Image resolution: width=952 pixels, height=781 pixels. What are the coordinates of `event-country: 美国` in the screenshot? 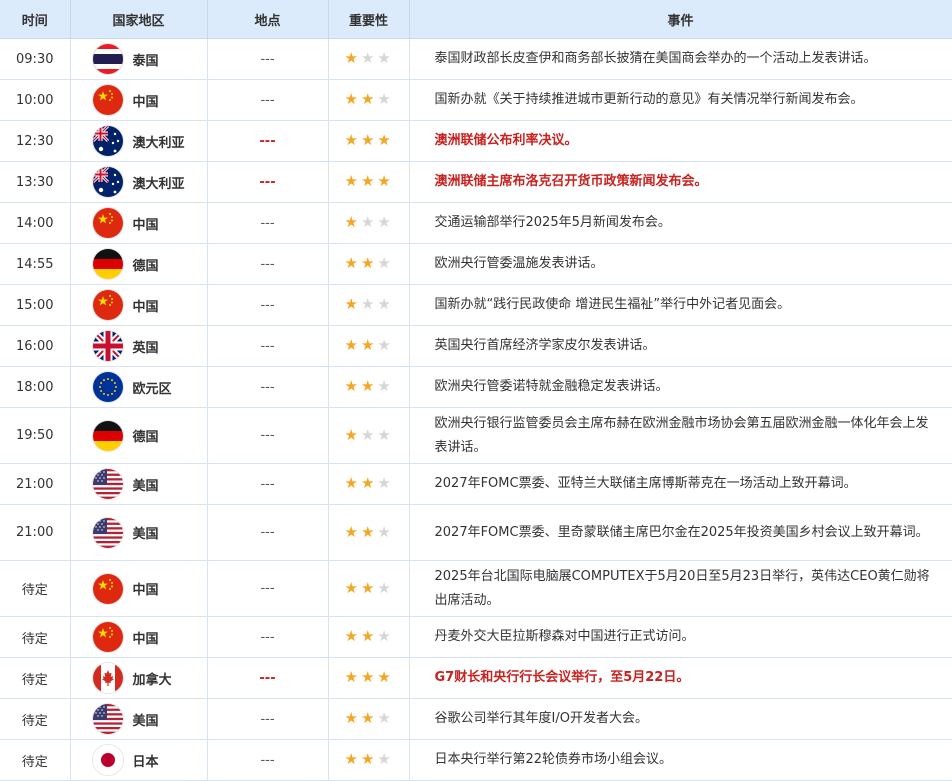 It's located at (139, 532).